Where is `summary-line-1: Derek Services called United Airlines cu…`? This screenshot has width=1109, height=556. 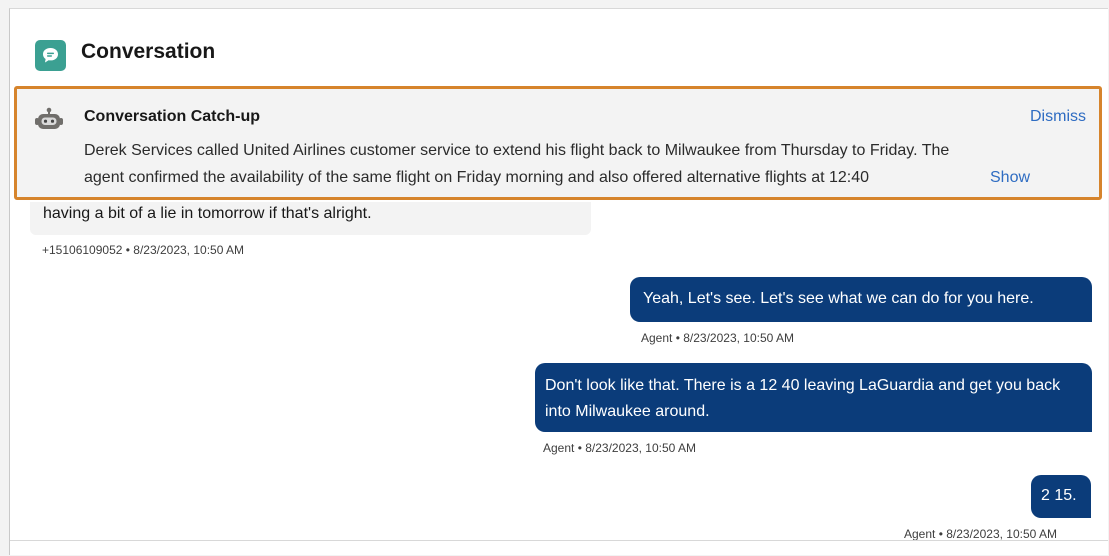 summary-line-1: Derek Services called United Airlines cu… is located at coordinates (517, 150).